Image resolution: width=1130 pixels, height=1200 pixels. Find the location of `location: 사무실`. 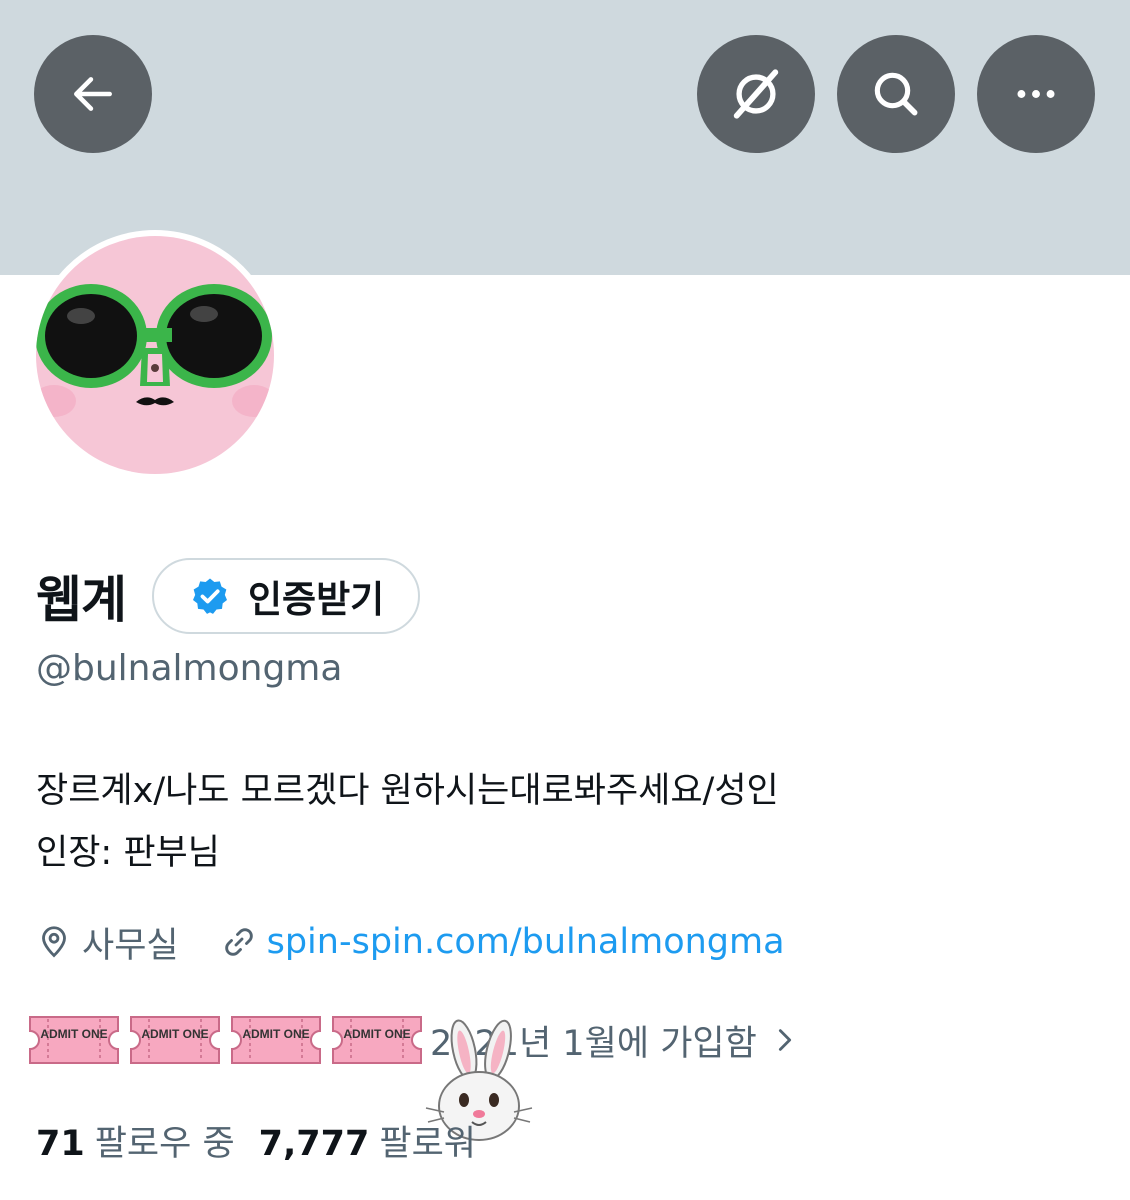

location: 사무실 is located at coordinates (107, 942).